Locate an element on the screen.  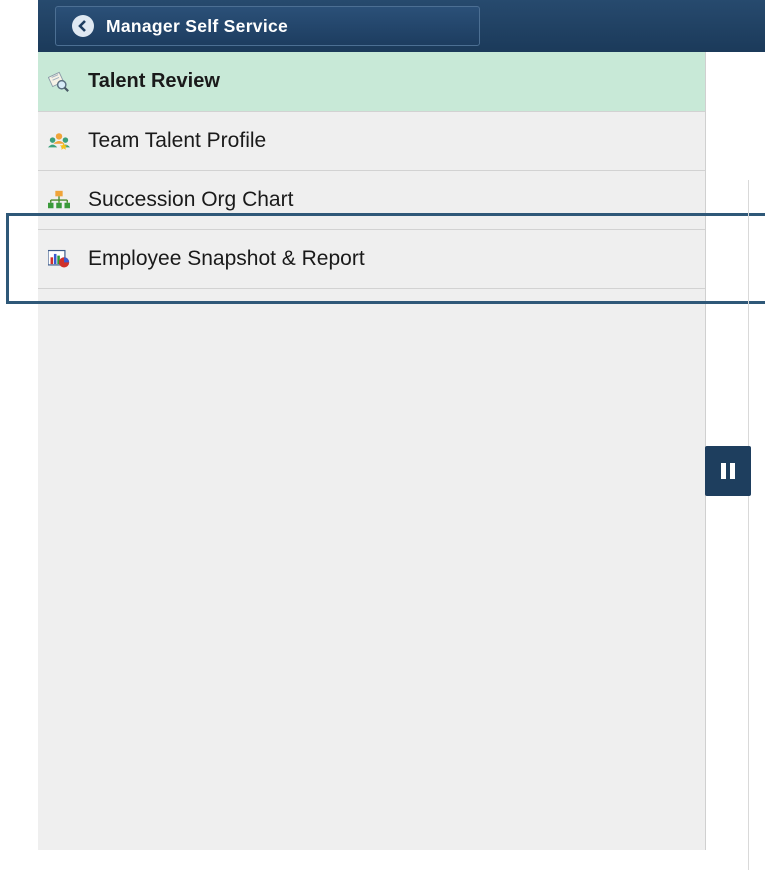
pane-splitter is located at coordinates (748, 525).